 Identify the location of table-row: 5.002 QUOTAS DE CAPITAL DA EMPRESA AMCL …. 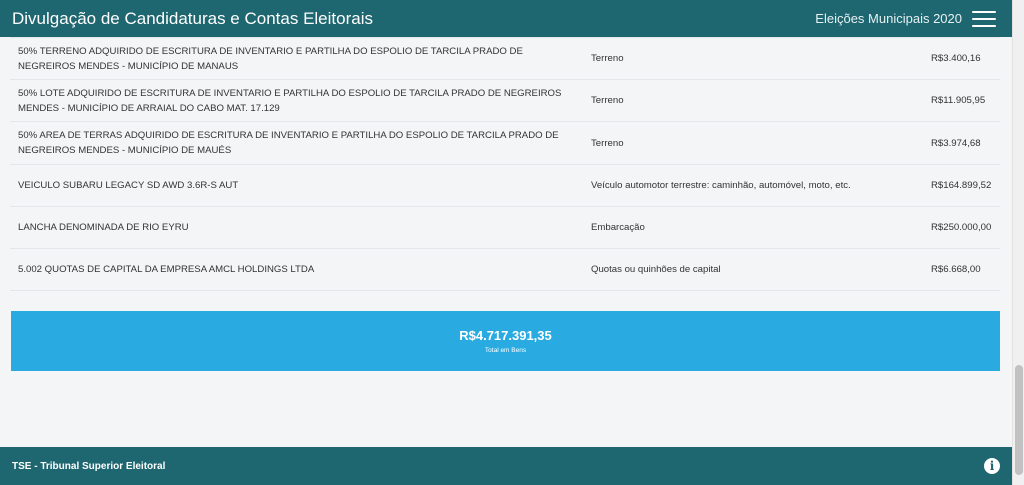
(505, 270).